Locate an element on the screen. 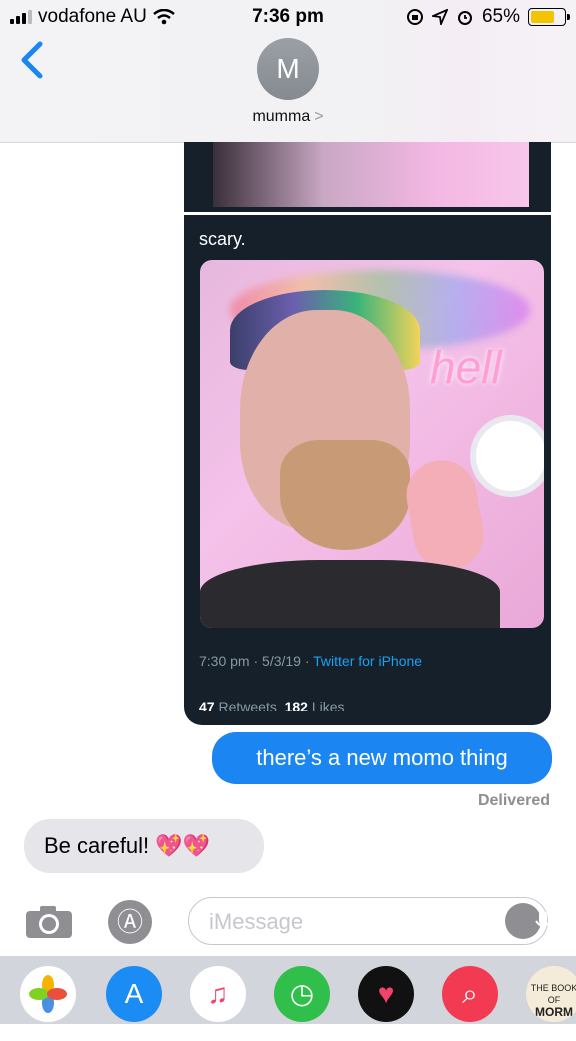 Image resolution: width=576 pixels, height=1041 pixels. heart-app-icon: ♥ is located at coordinates (386, 994).